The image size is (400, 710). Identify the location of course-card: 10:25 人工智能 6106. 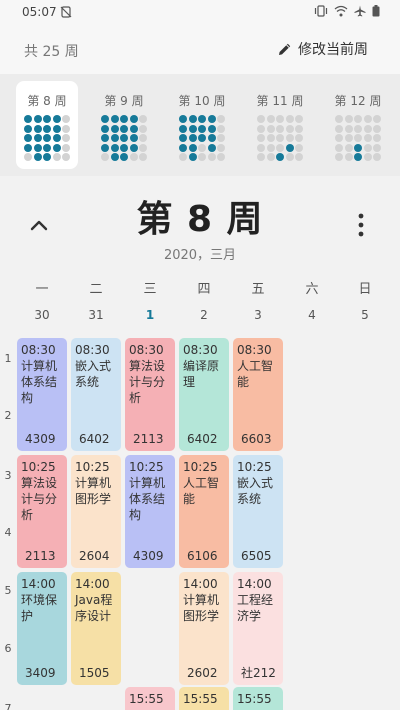
(204, 511).